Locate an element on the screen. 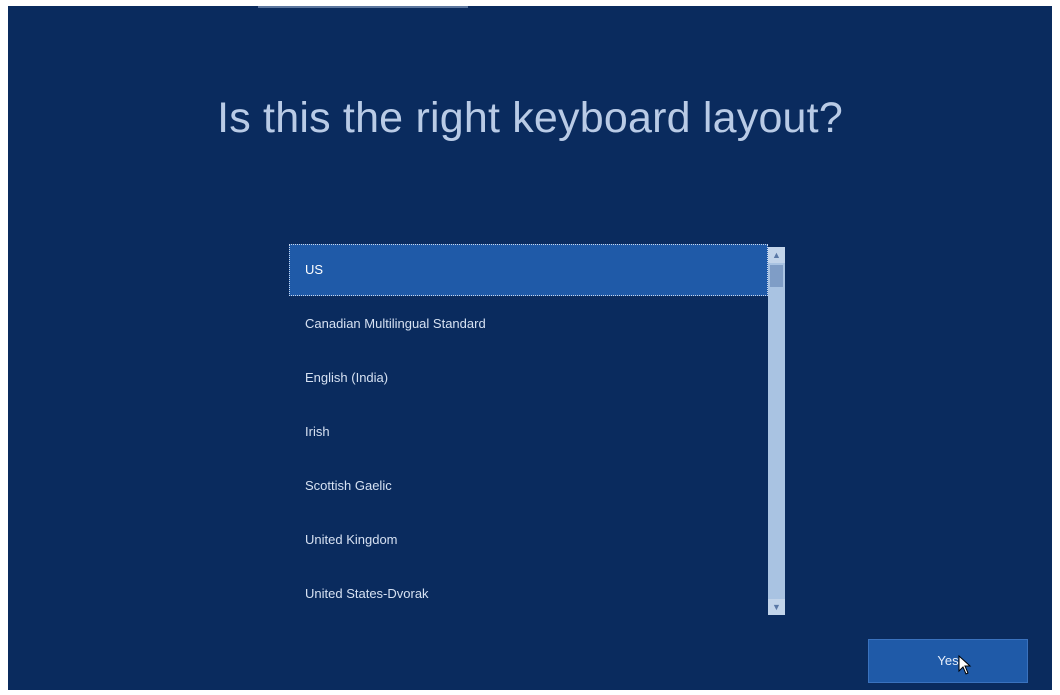 Image resolution: width=1060 pixels, height=695 pixels. list-item: United States-Dvorak is located at coordinates (528, 591).